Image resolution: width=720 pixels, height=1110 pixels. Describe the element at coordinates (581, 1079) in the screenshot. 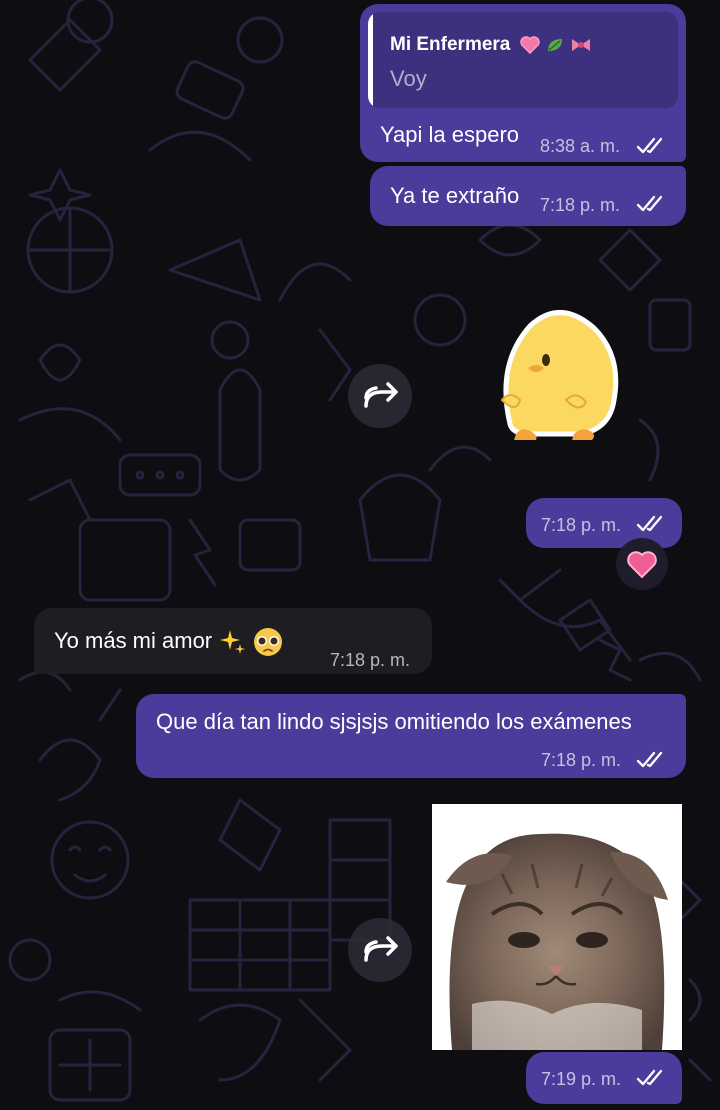

I see `message-time: 7:19 p. m.` at that location.